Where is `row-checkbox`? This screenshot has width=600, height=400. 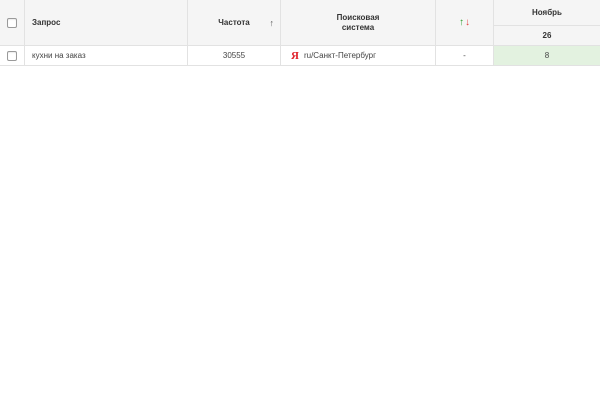 row-checkbox is located at coordinates (12, 55).